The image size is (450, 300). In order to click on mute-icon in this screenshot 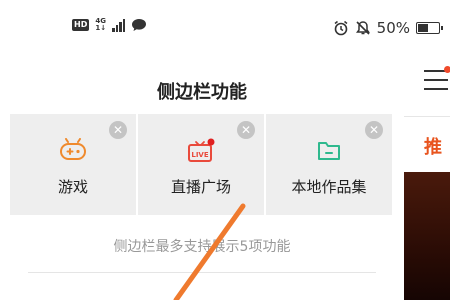, I will do `click(362, 28)`.